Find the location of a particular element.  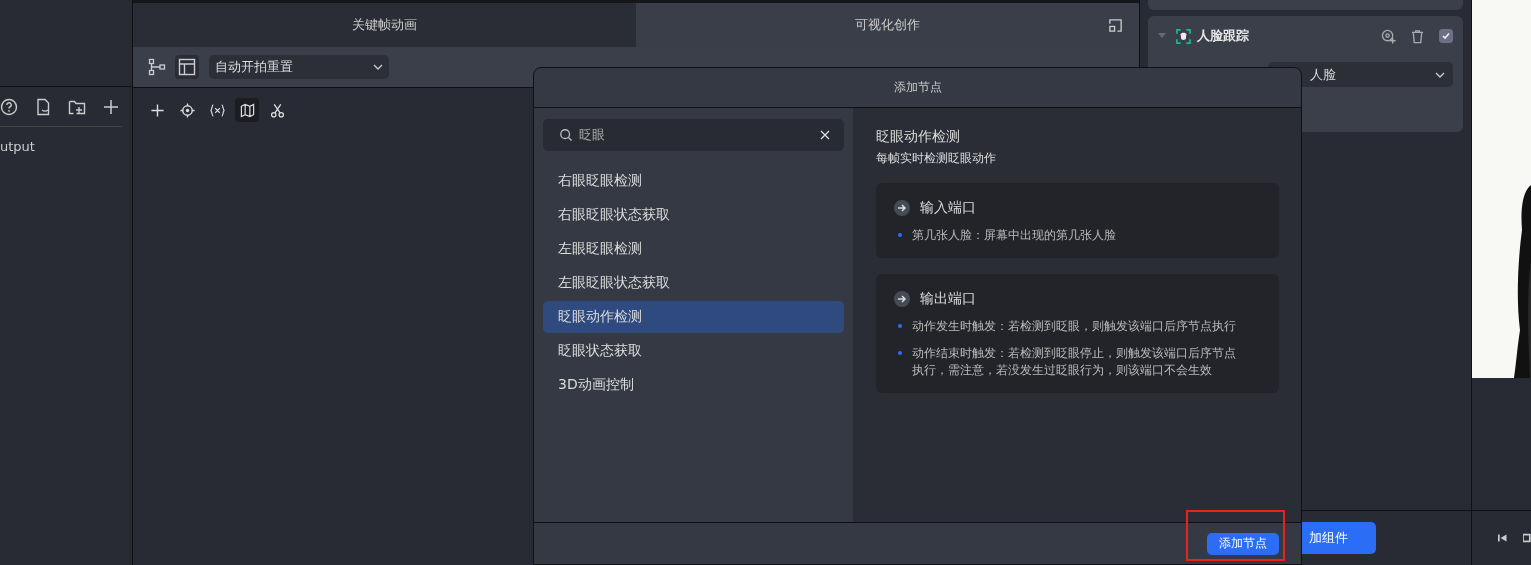

layout-button is located at coordinates (187, 67).